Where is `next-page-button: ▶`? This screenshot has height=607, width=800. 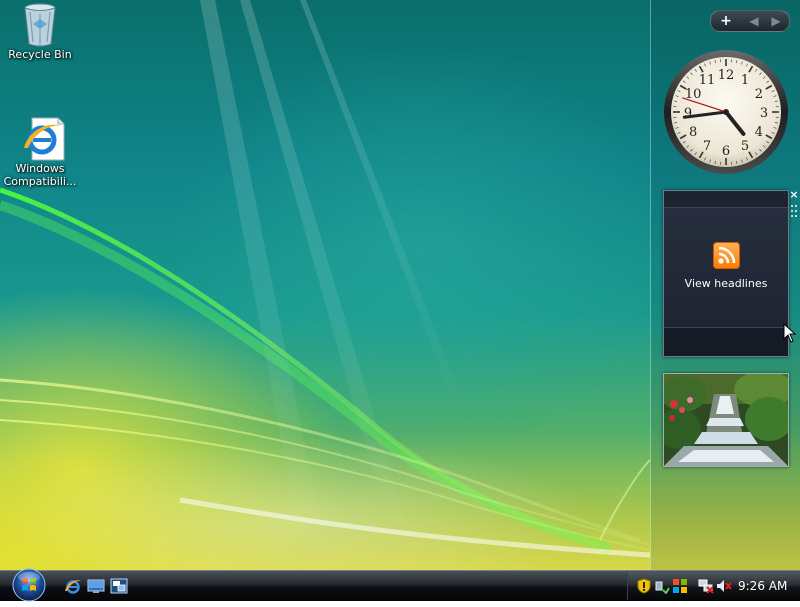 next-page-button: ▶ is located at coordinates (776, 21).